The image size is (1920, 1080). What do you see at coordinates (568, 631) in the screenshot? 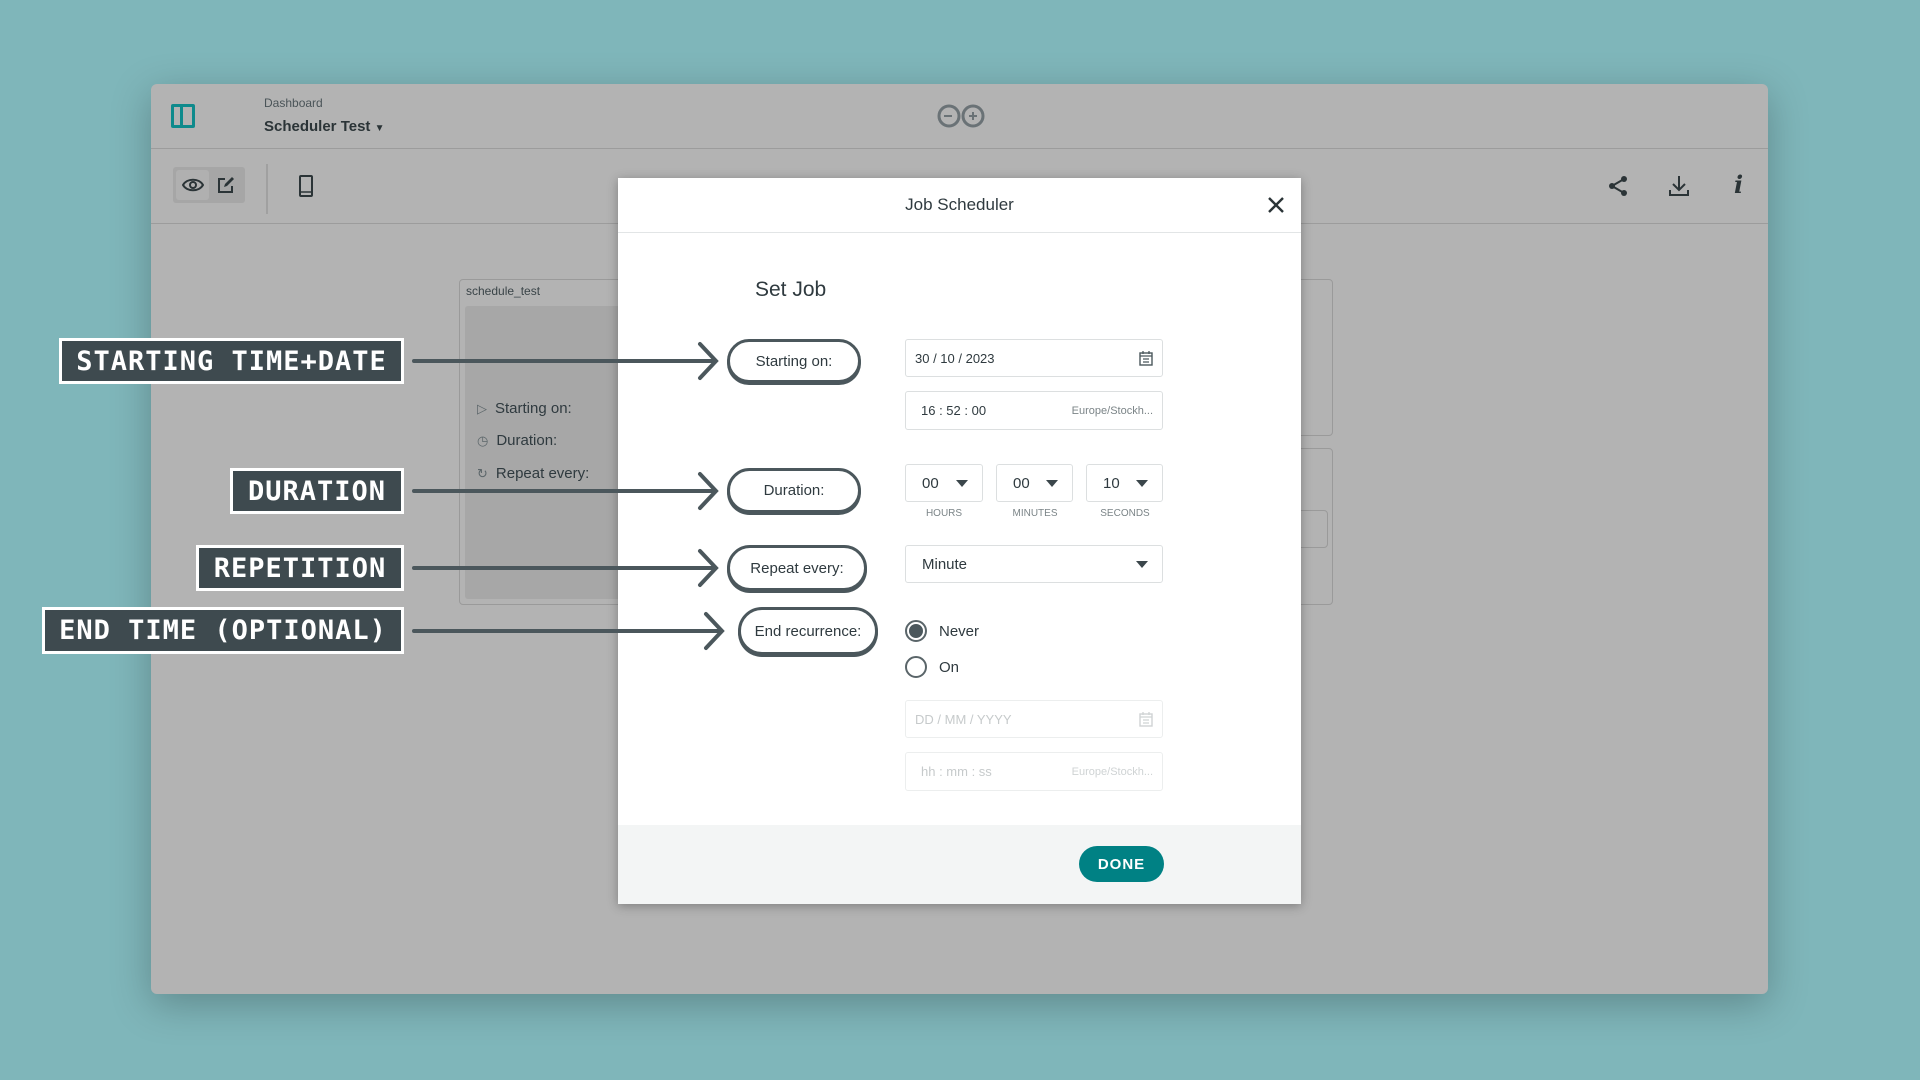
I see `arrow-end` at bounding box center [568, 631].